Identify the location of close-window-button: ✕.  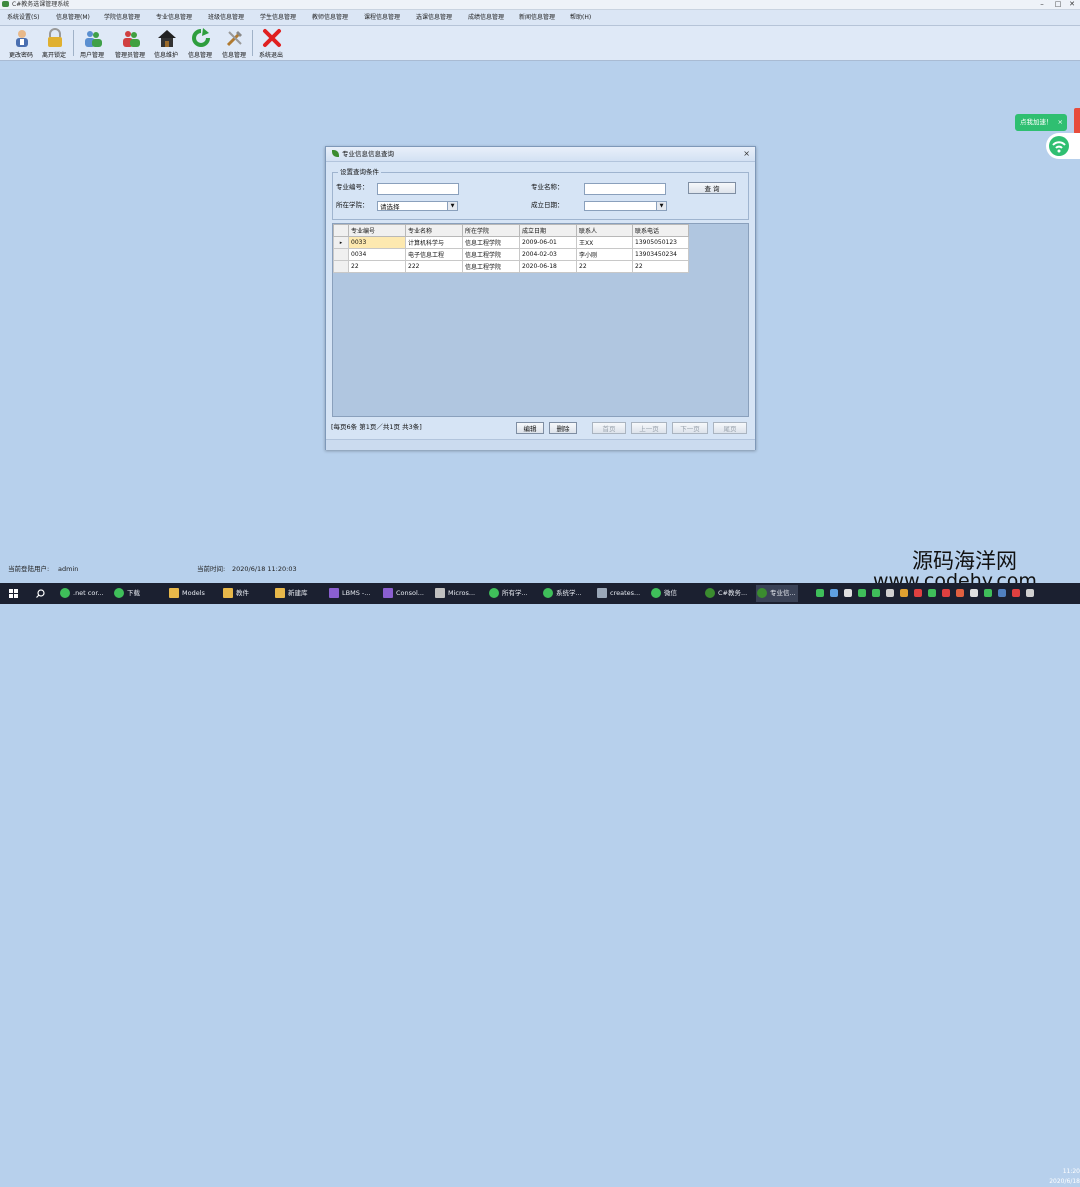
(1072, 4).